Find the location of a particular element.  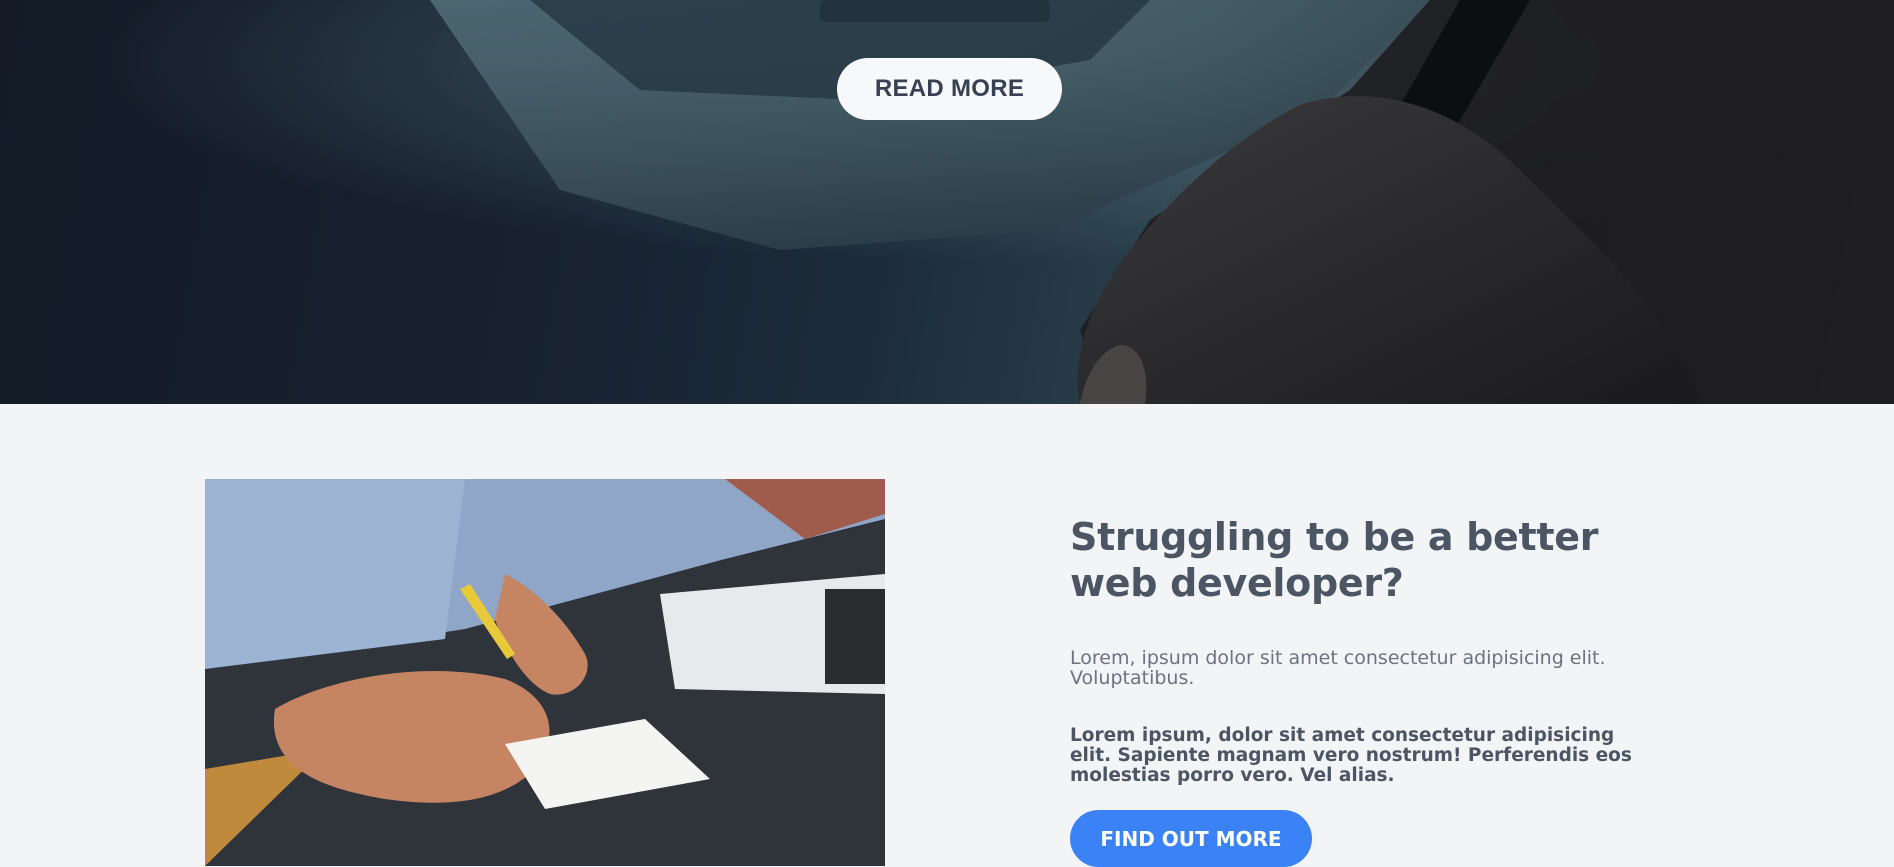

read-more-button: READ MORE is located at coordinates (949, 89).